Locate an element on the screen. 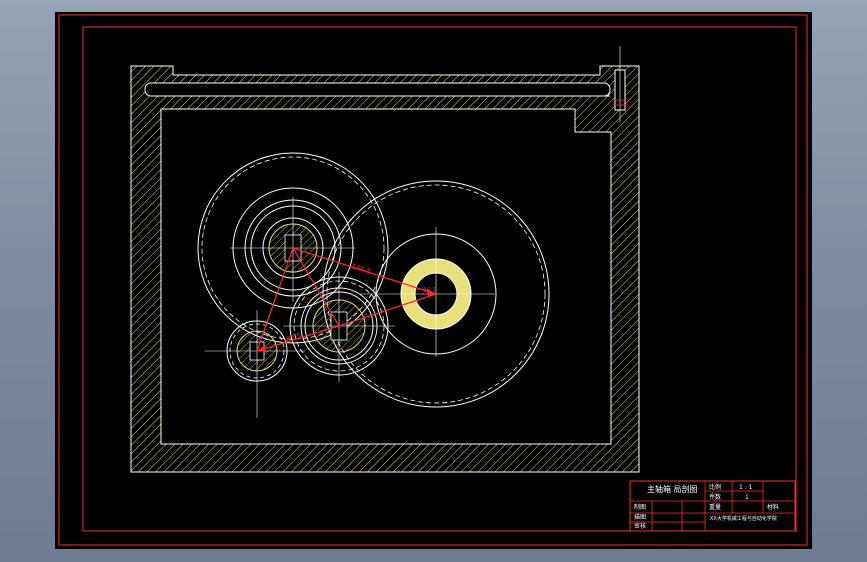 This screenshot has height=562, width=867. tb-scale-label: 比例 is located at coordinates (715, 487).